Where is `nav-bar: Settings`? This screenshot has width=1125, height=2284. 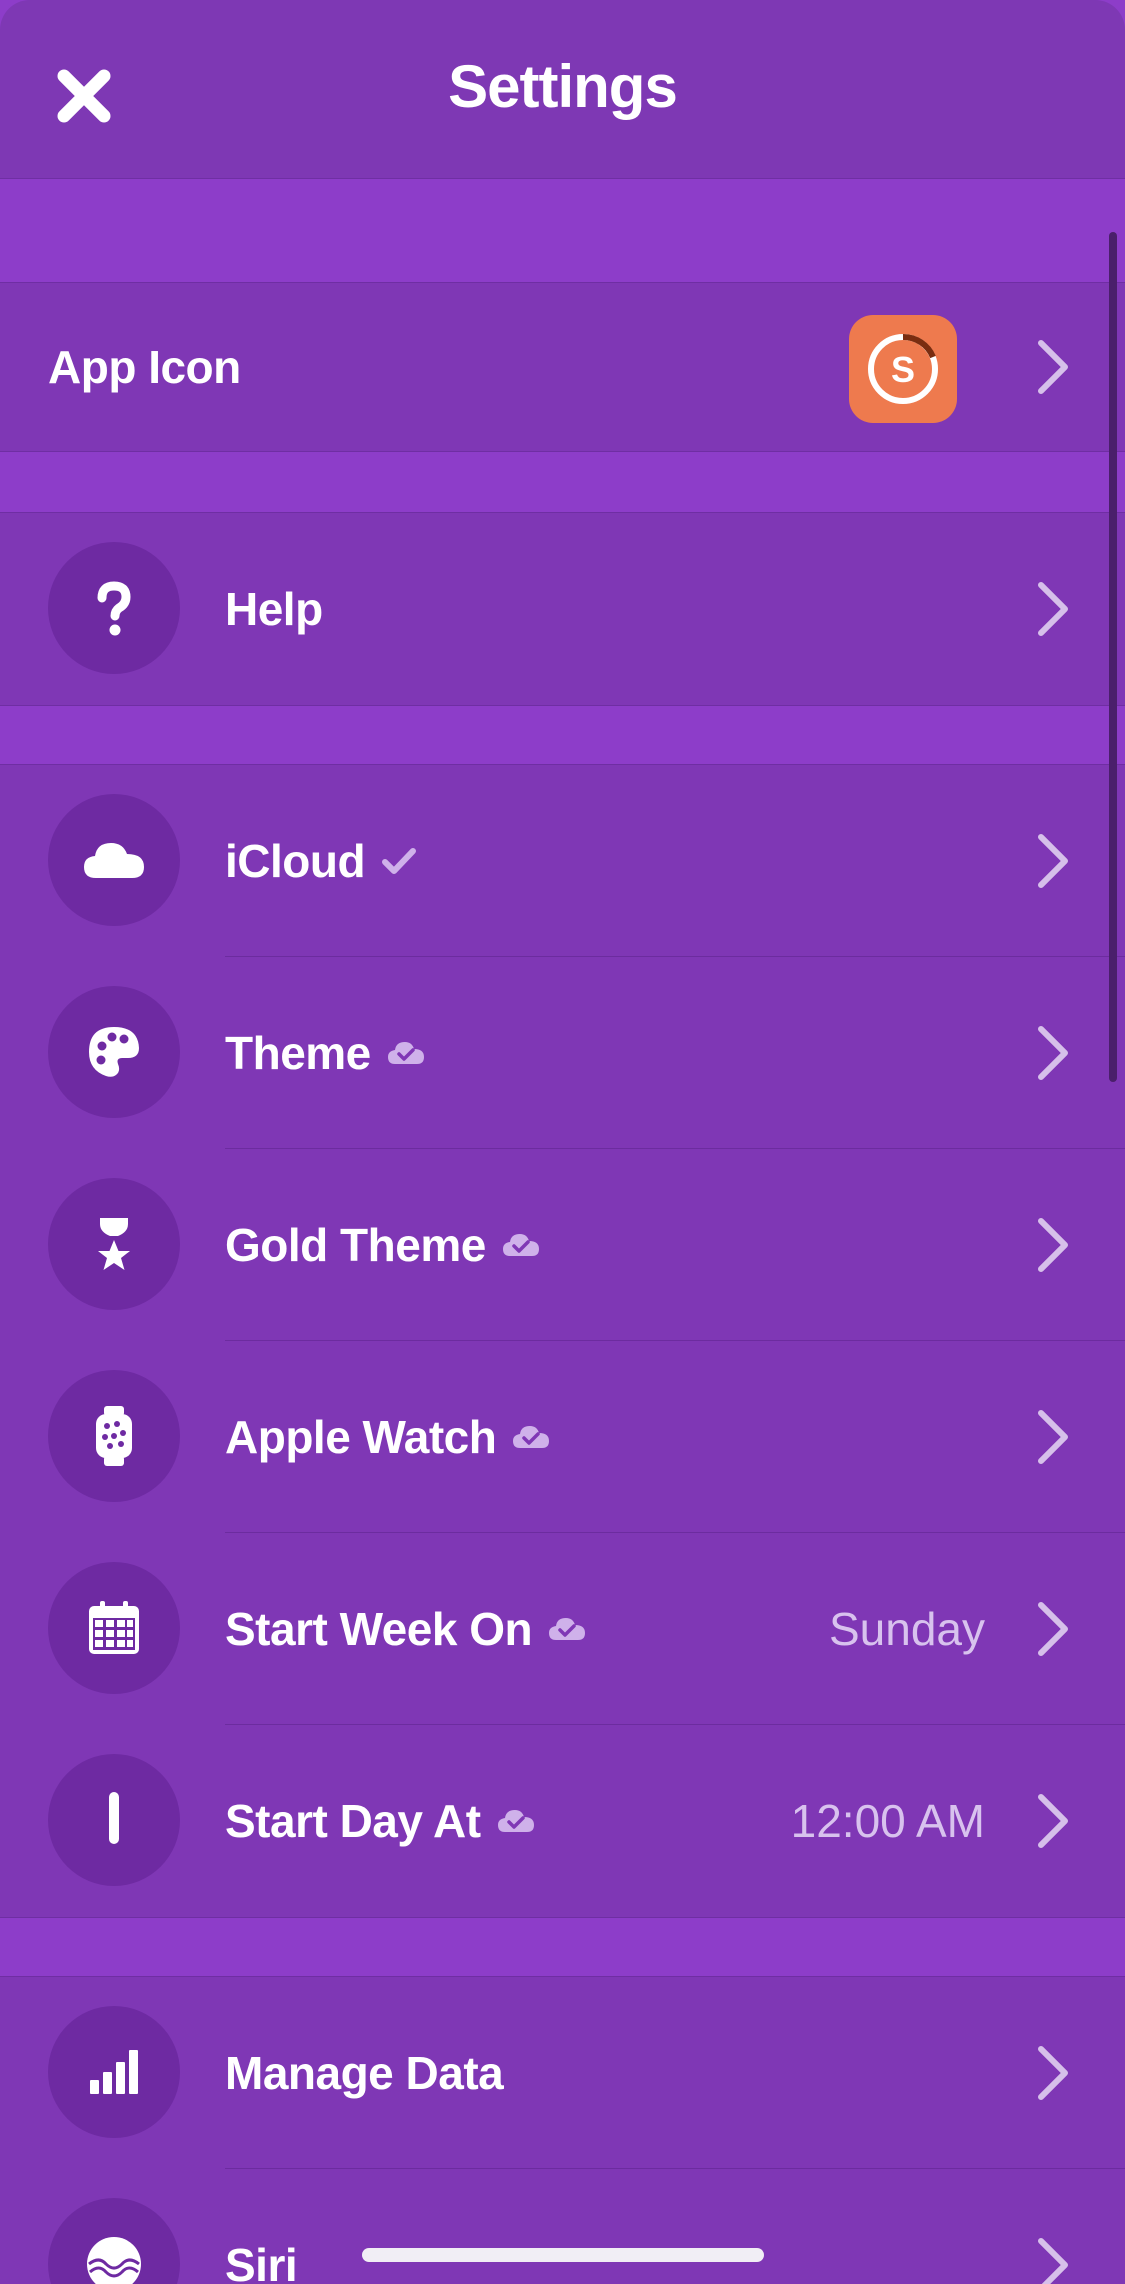
nav-bar: Settings is located at coordinates (562, 89).